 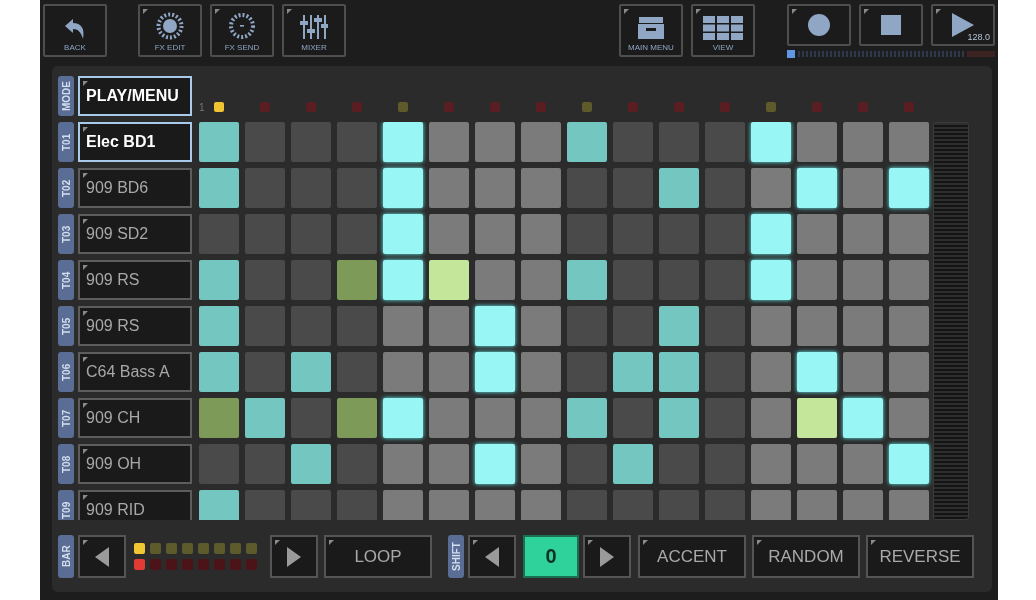 I want to click on toolbar-button: MAIN MENU, so click(x=651, y=30).